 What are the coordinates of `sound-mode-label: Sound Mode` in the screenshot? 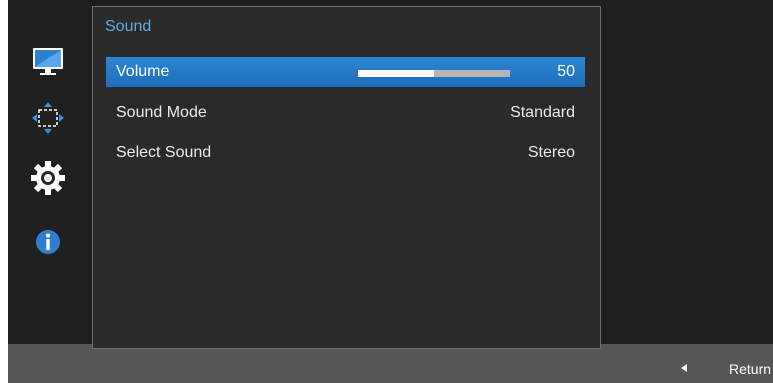 It's located at (161, 112).